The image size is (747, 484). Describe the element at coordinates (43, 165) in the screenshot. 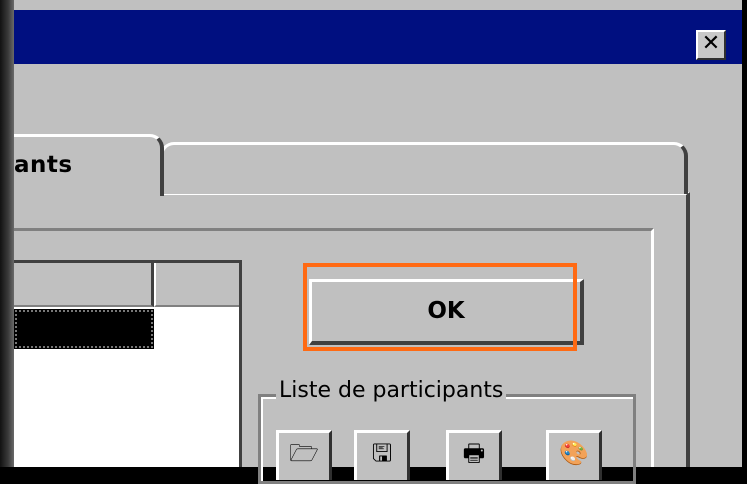

I see `tab-participants-label: ants` at that location.